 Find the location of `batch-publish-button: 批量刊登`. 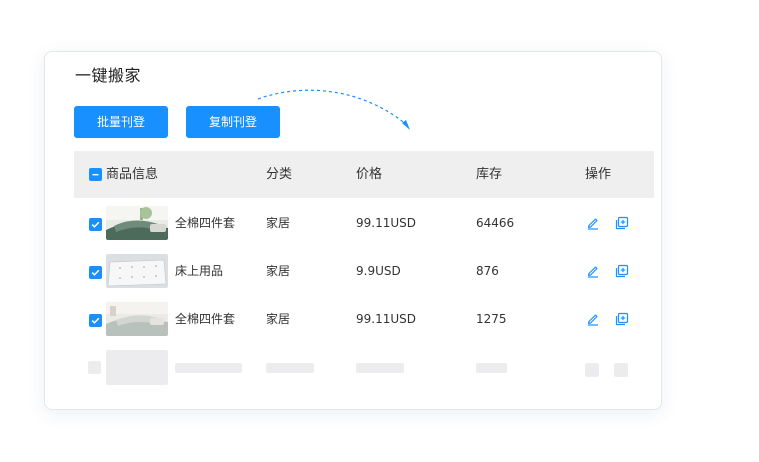

batch-publish-button: 批量刊登 is located at coordinates (121, 122).